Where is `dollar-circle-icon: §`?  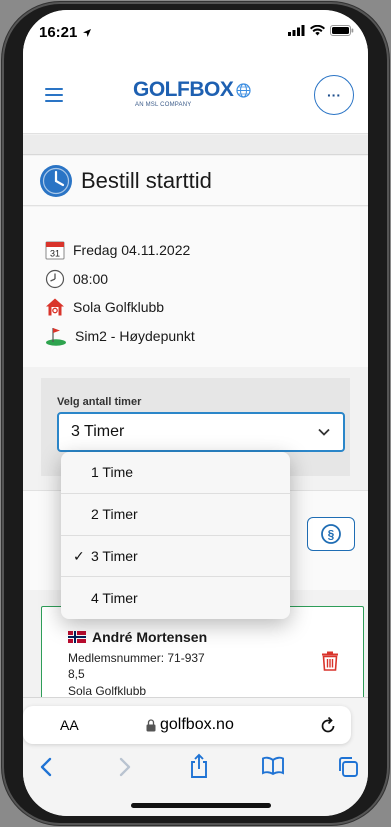
dollar-circle-icon: § is located at coordinates (331, 534).